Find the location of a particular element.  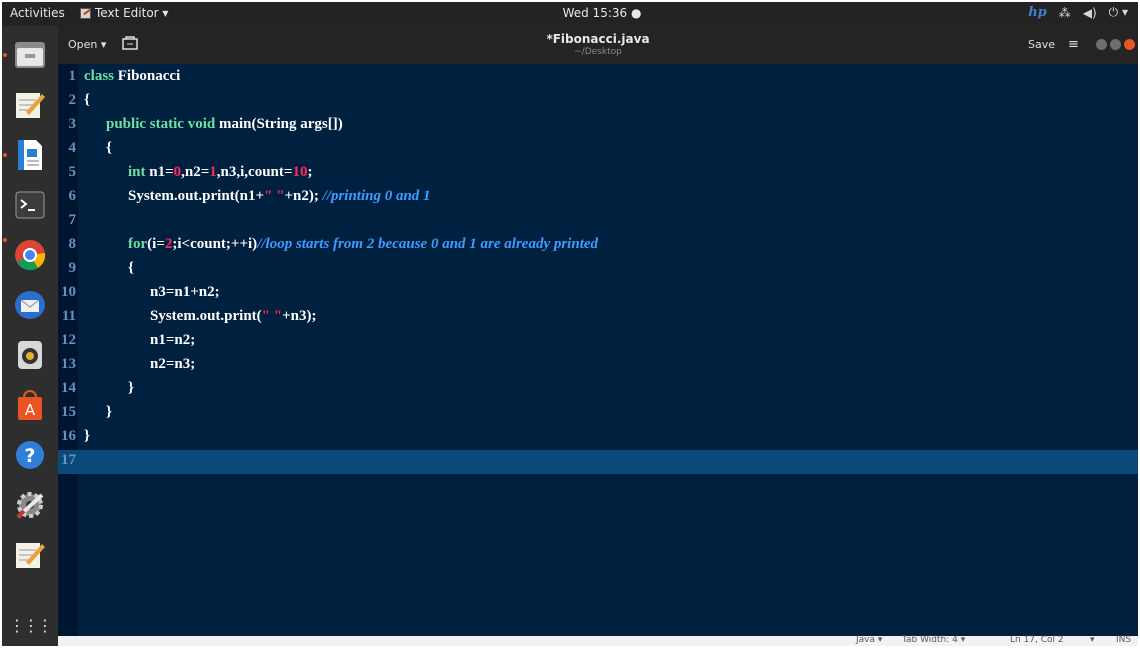

save-button: Save is located at coordinates (1041, 44).